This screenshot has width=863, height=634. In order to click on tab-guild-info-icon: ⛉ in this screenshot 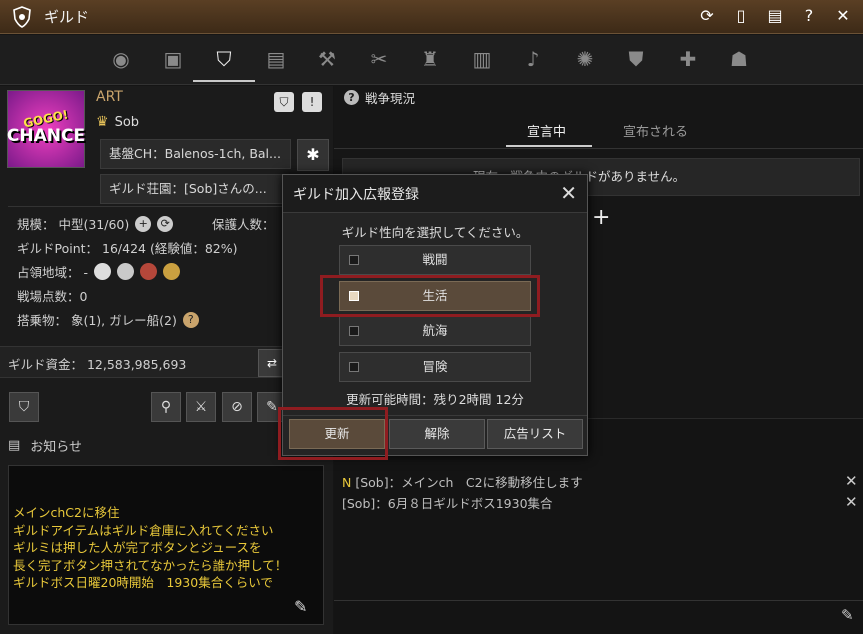, I will do `click(224, 59)`.